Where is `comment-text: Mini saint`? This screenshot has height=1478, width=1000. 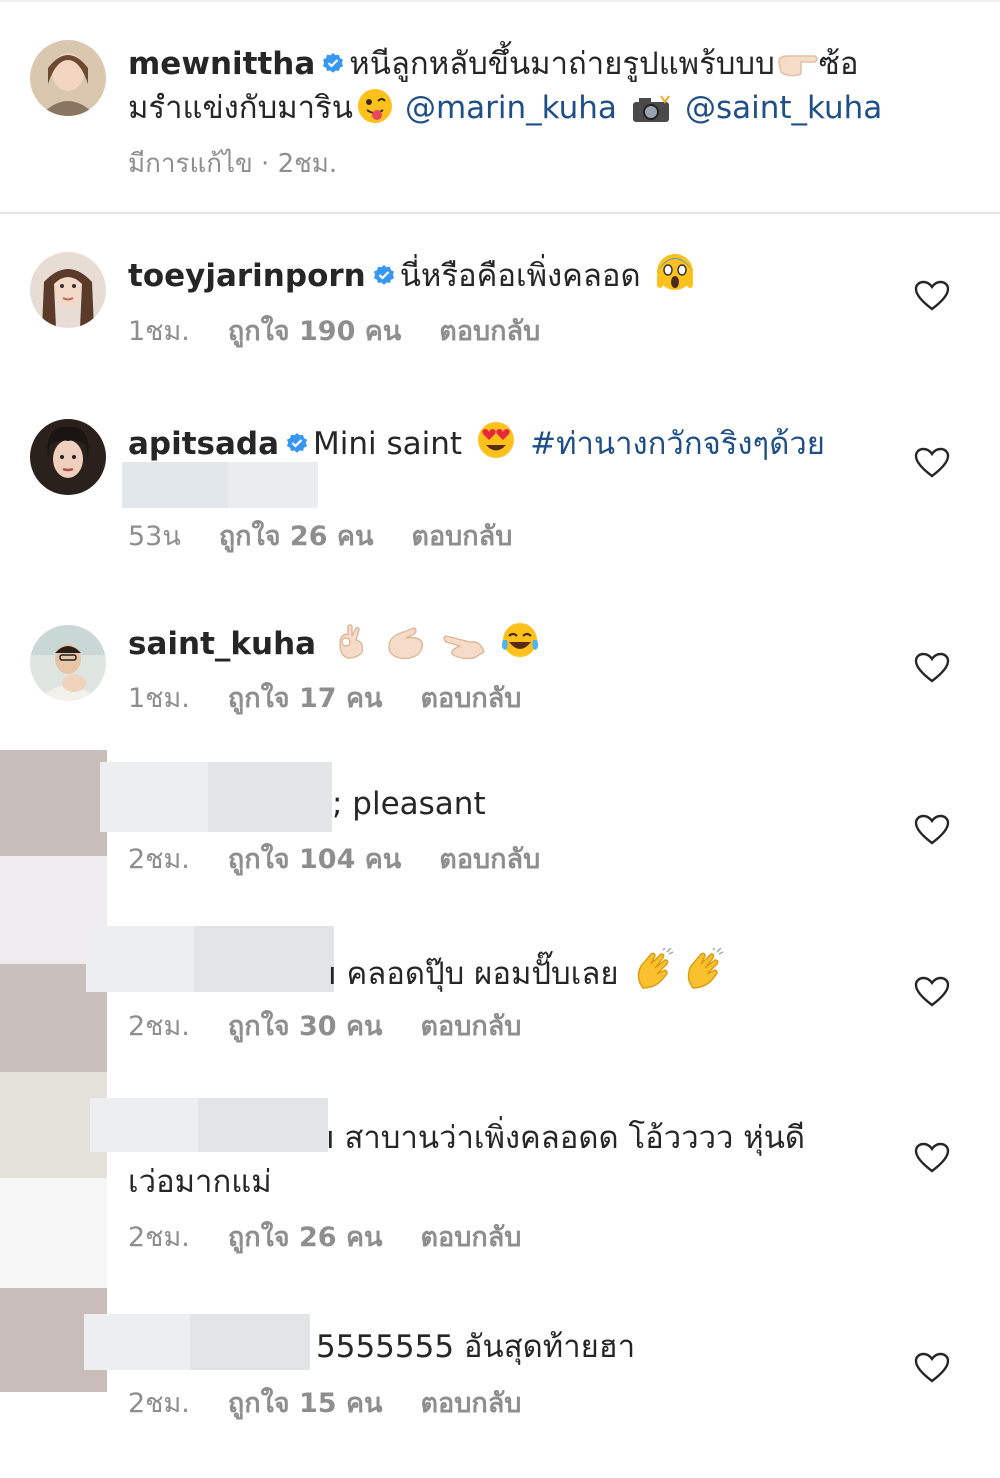
comment-text: Mini saint is located at coordinates (388, 444).